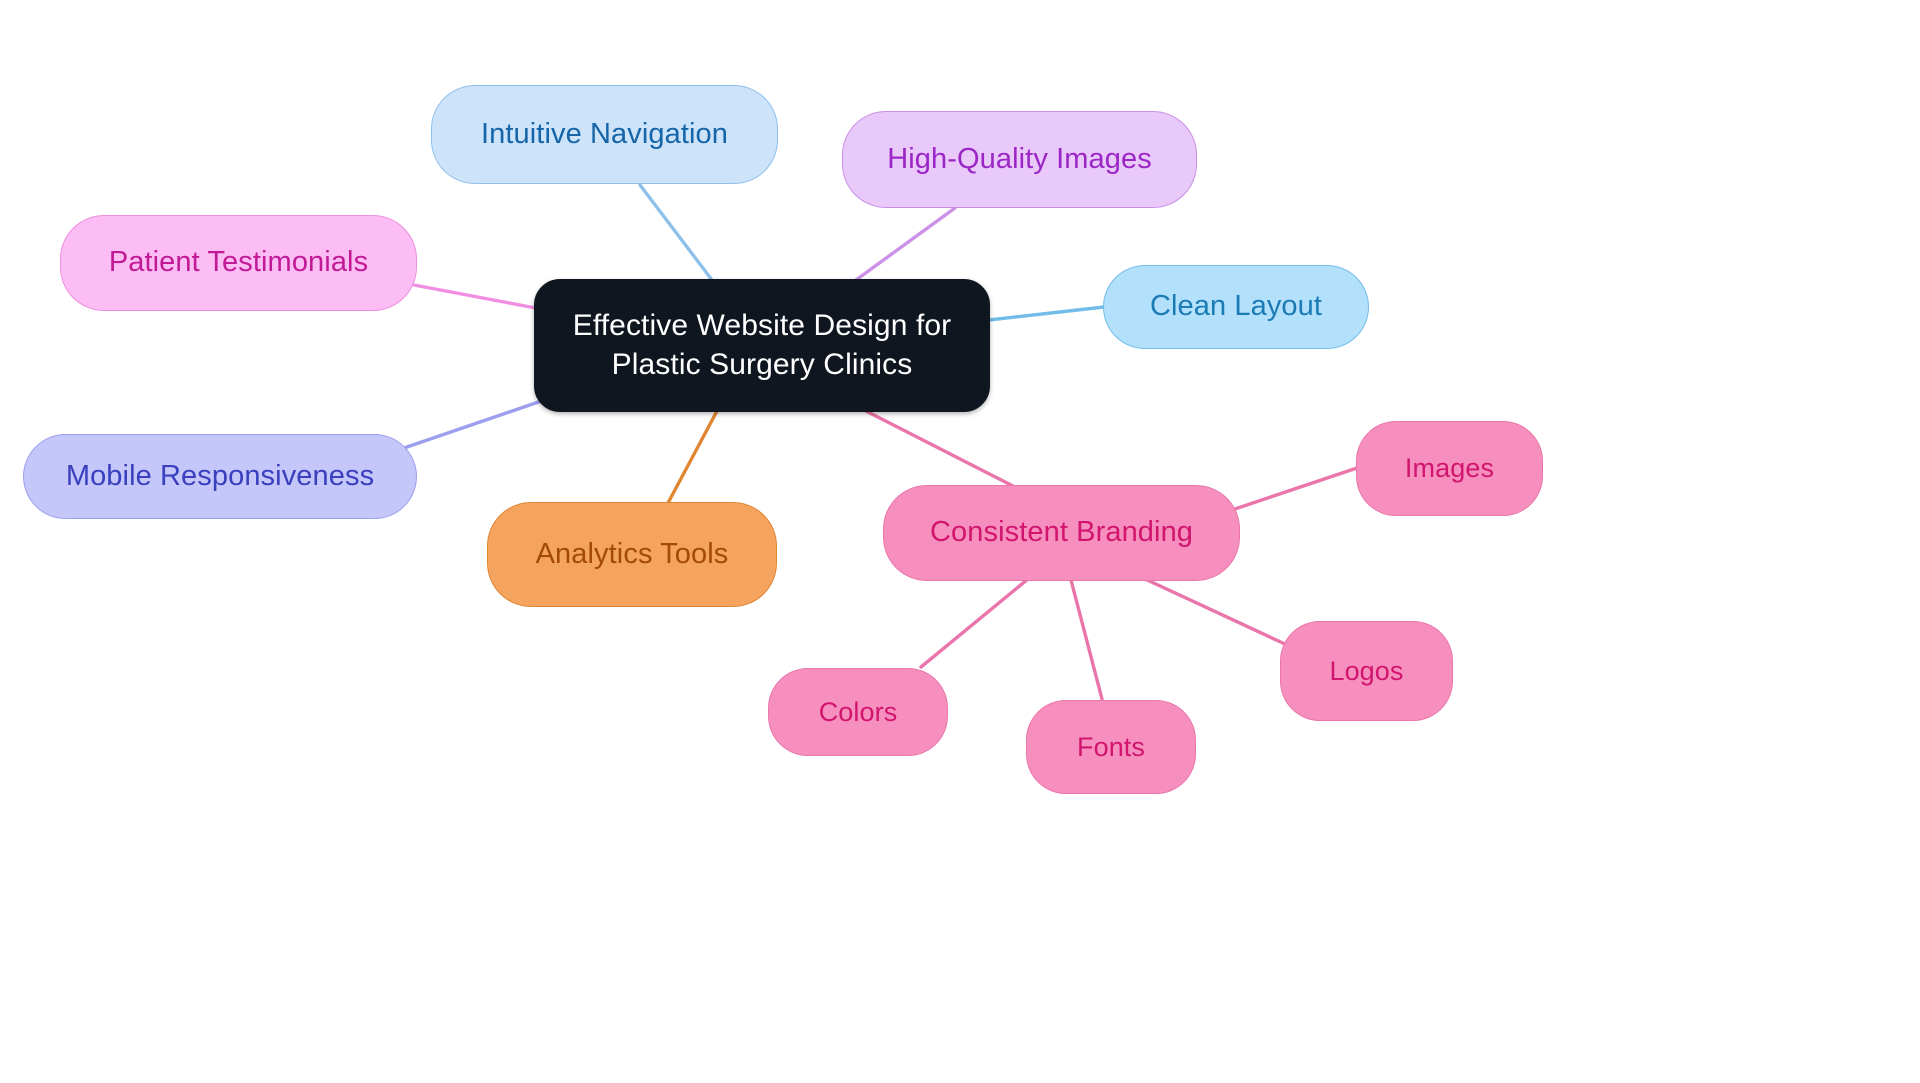 The width and height of the screenshot is (1920, 1083). What do you see at coordinates (676, 232) in the screenshot?
I see `edge-root-intuitive-navigation` at bounding box center [676, 232].